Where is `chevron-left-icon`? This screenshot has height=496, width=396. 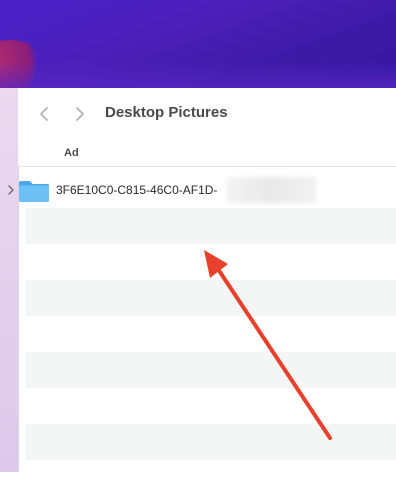 chevron-left-icon is located at coordinates (44, 114).